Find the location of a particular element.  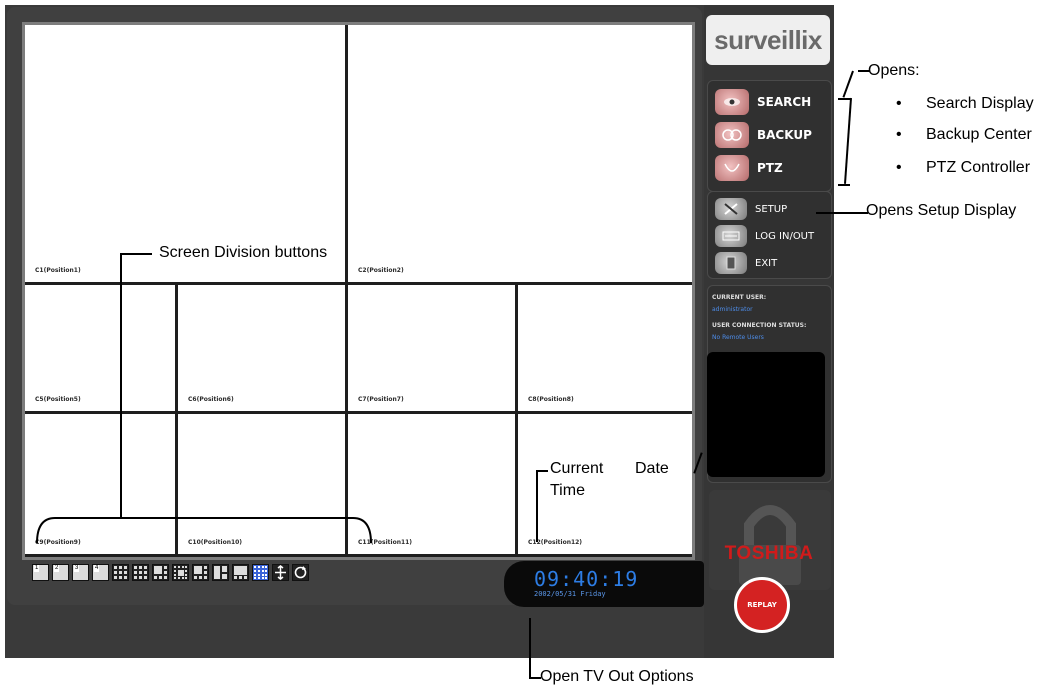

tv-out-area is located at coordinates (354, 633).